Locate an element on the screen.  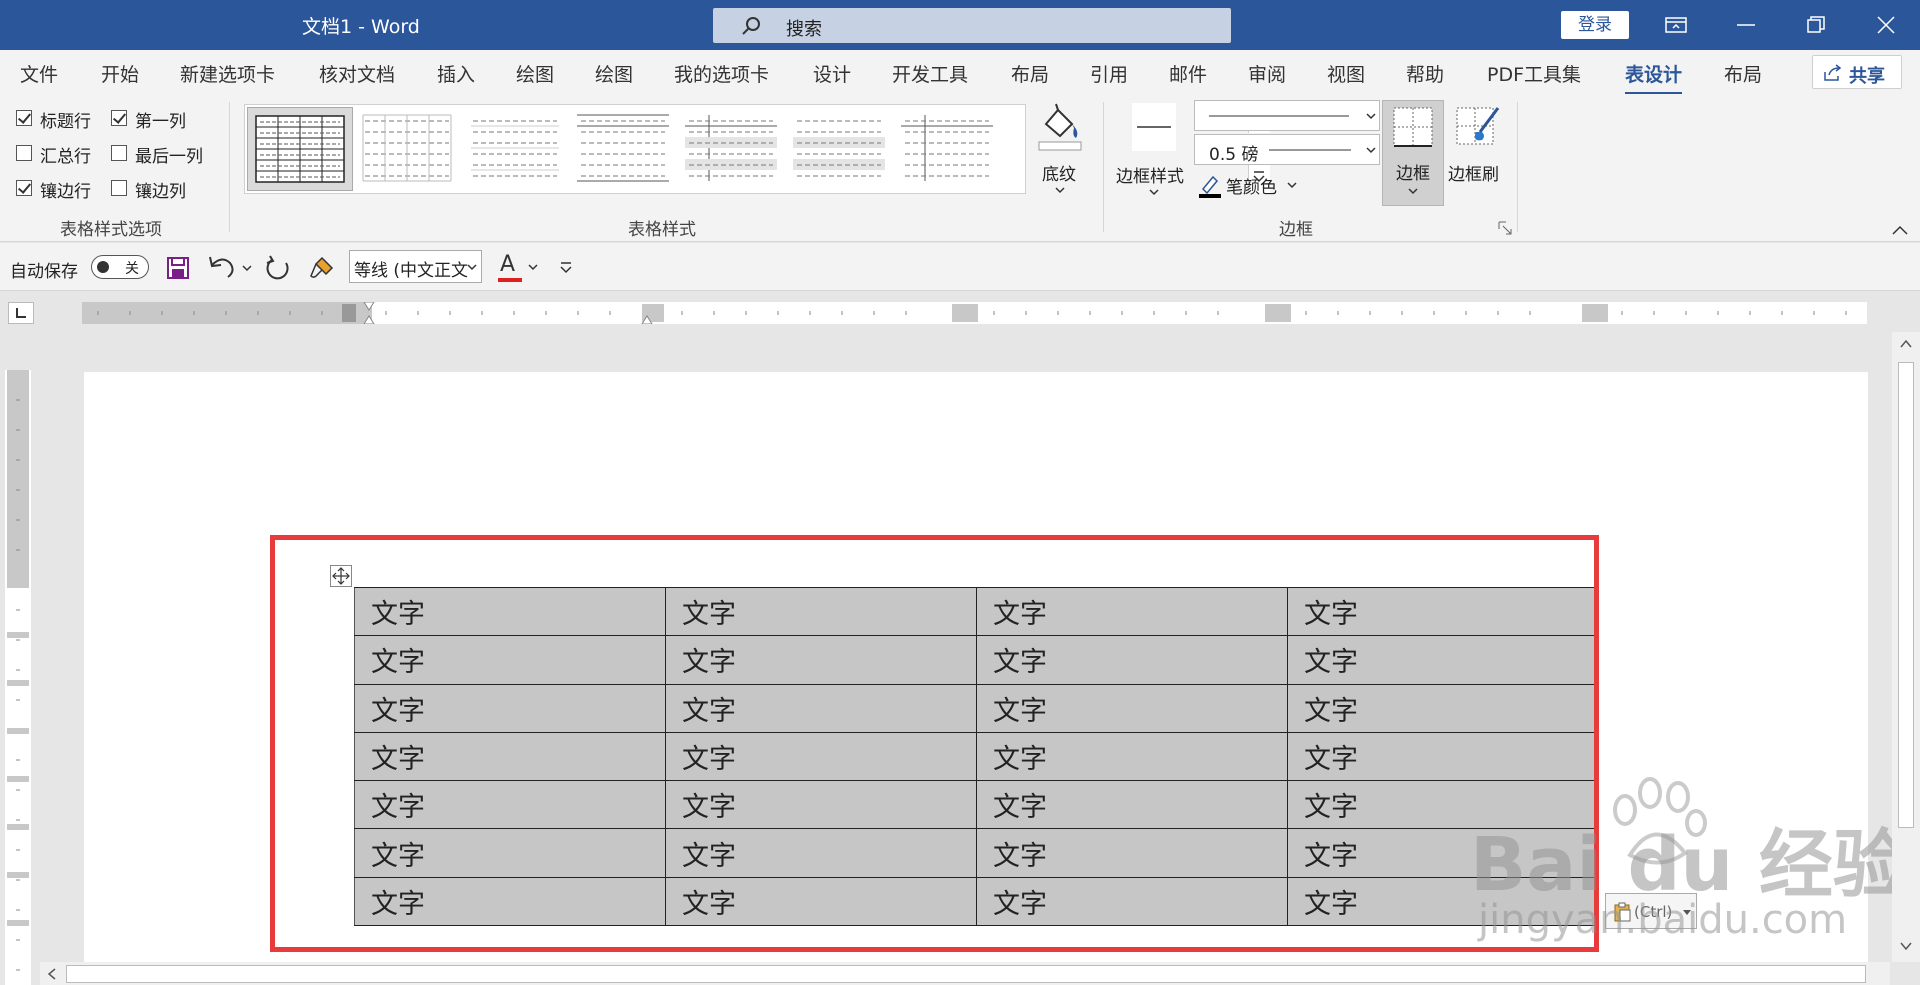
tab-insert: 插入 is located at coordinates (456, 73).